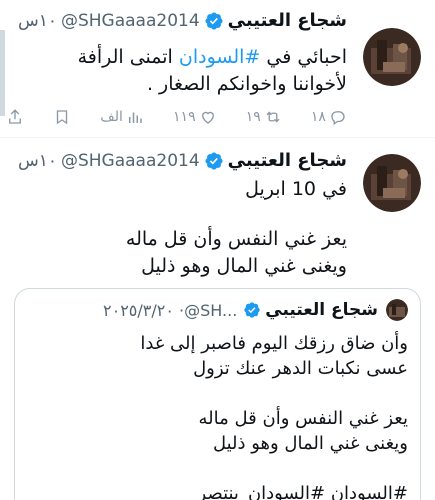  Describe the element at coordinates (219, 57) in the screenshot. I see `hashtag-link: #السودان` at that location.